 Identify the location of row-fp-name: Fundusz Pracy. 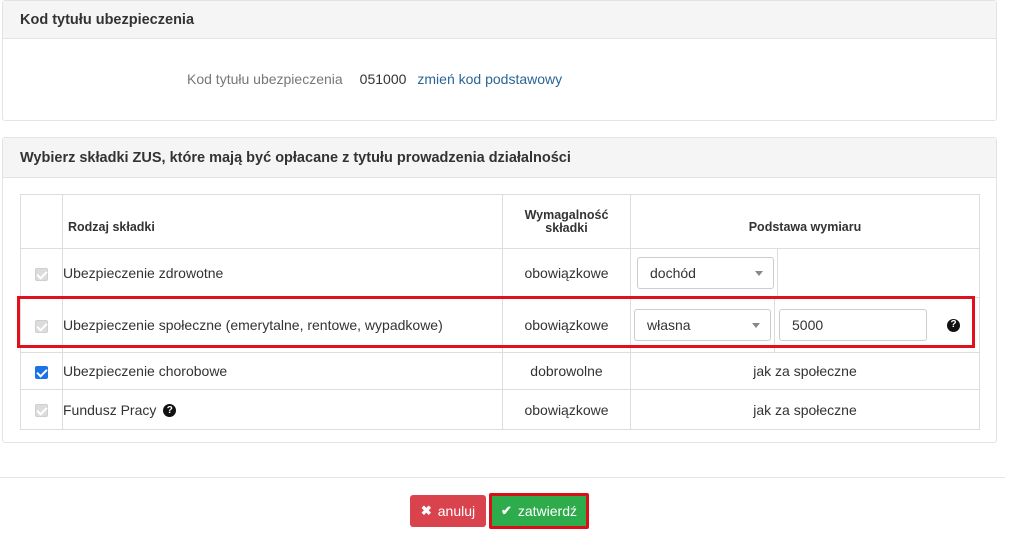
(110, 409).